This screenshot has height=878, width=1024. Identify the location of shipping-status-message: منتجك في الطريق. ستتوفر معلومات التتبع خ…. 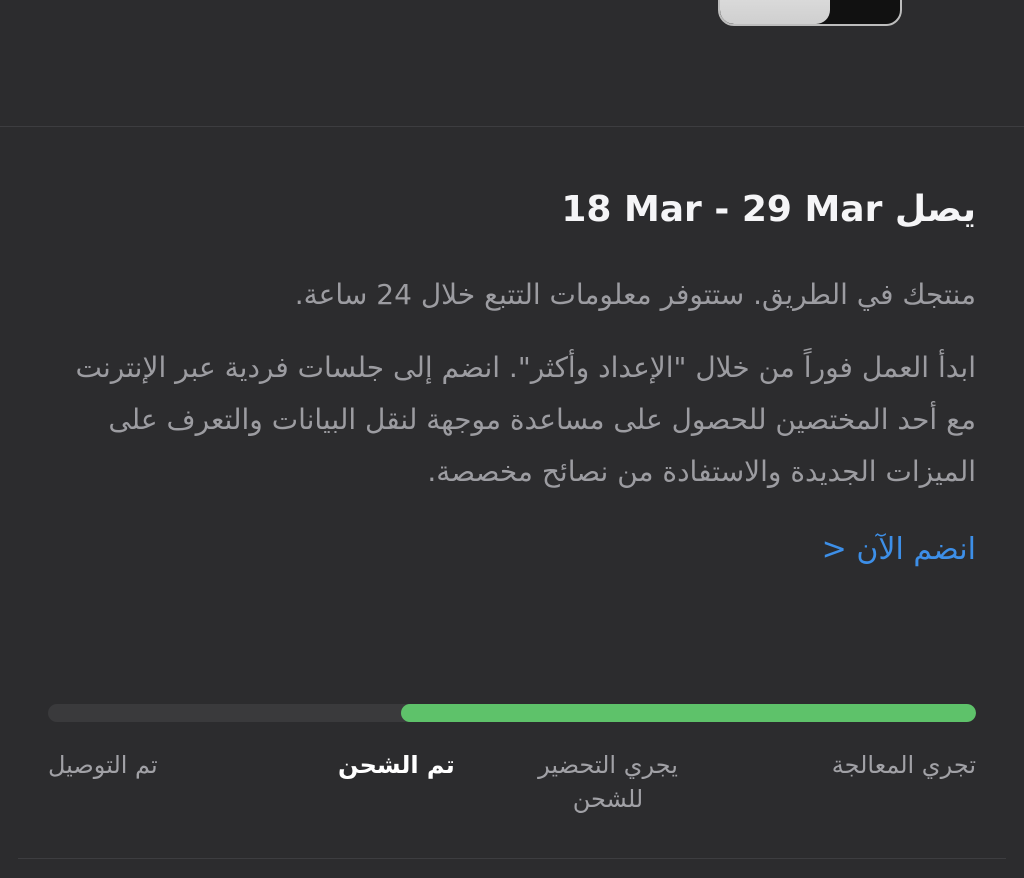
(635, 294).